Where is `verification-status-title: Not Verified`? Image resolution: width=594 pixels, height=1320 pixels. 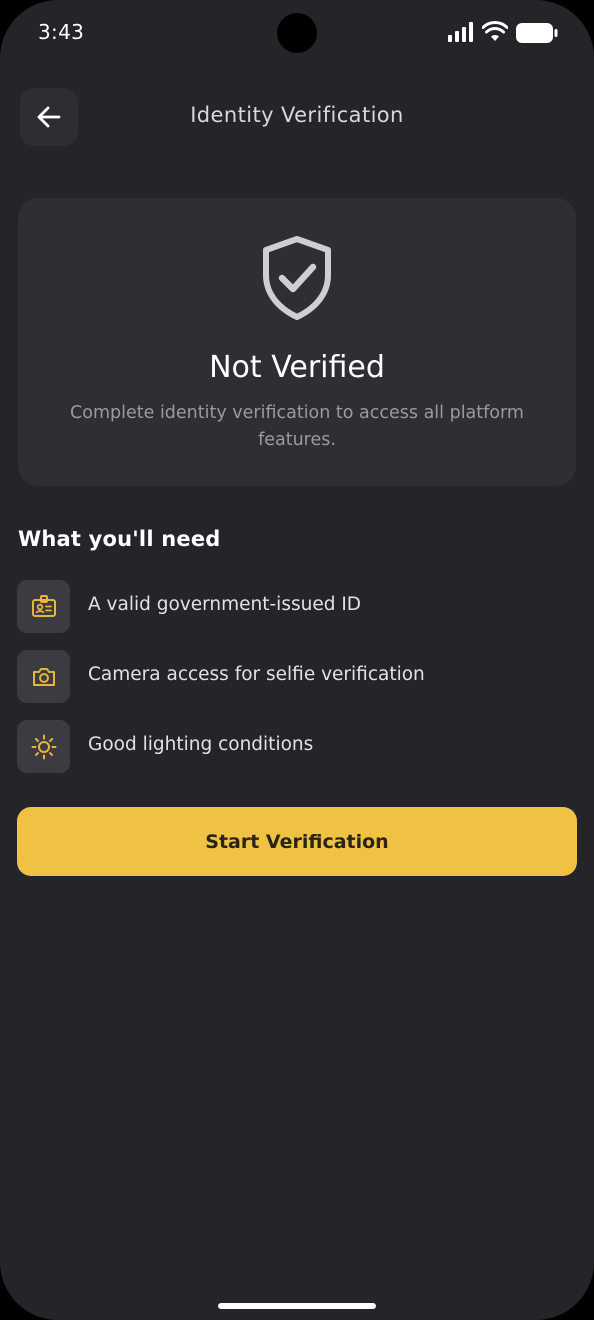
verification-status-title: Not Verified is located at coordinates (297, 367).